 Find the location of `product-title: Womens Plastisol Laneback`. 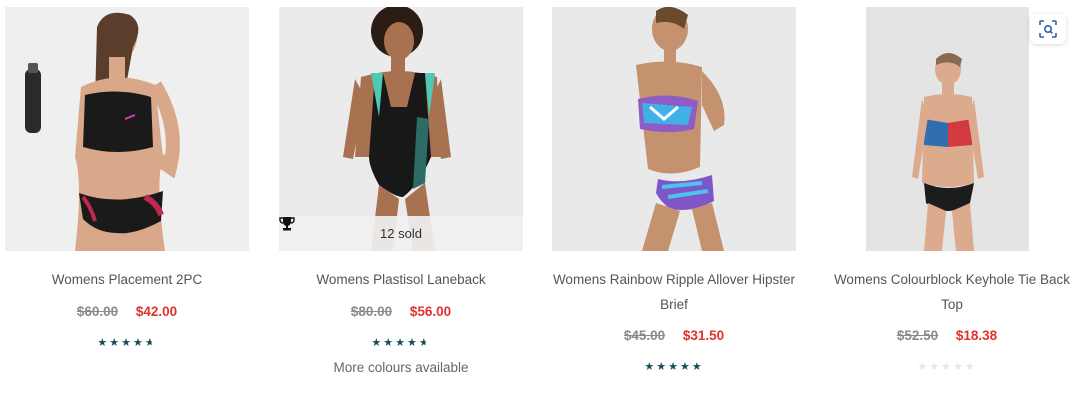

product-title: Womens Plastisol Laneback is located at coordinates (401, 280).